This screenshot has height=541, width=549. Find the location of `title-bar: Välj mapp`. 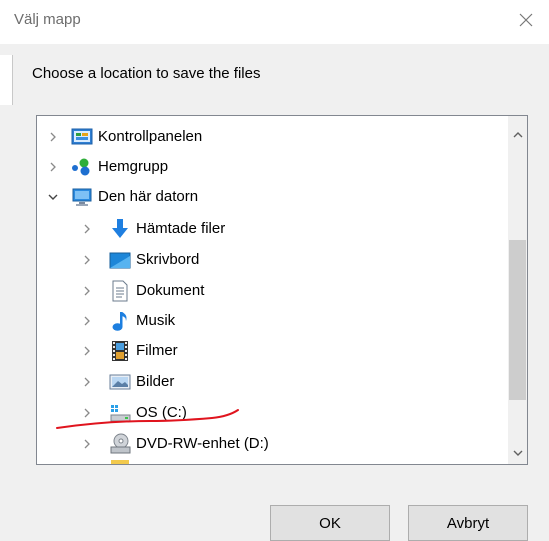

title-bar: Välj mapp is located at coordinates (274, 22).